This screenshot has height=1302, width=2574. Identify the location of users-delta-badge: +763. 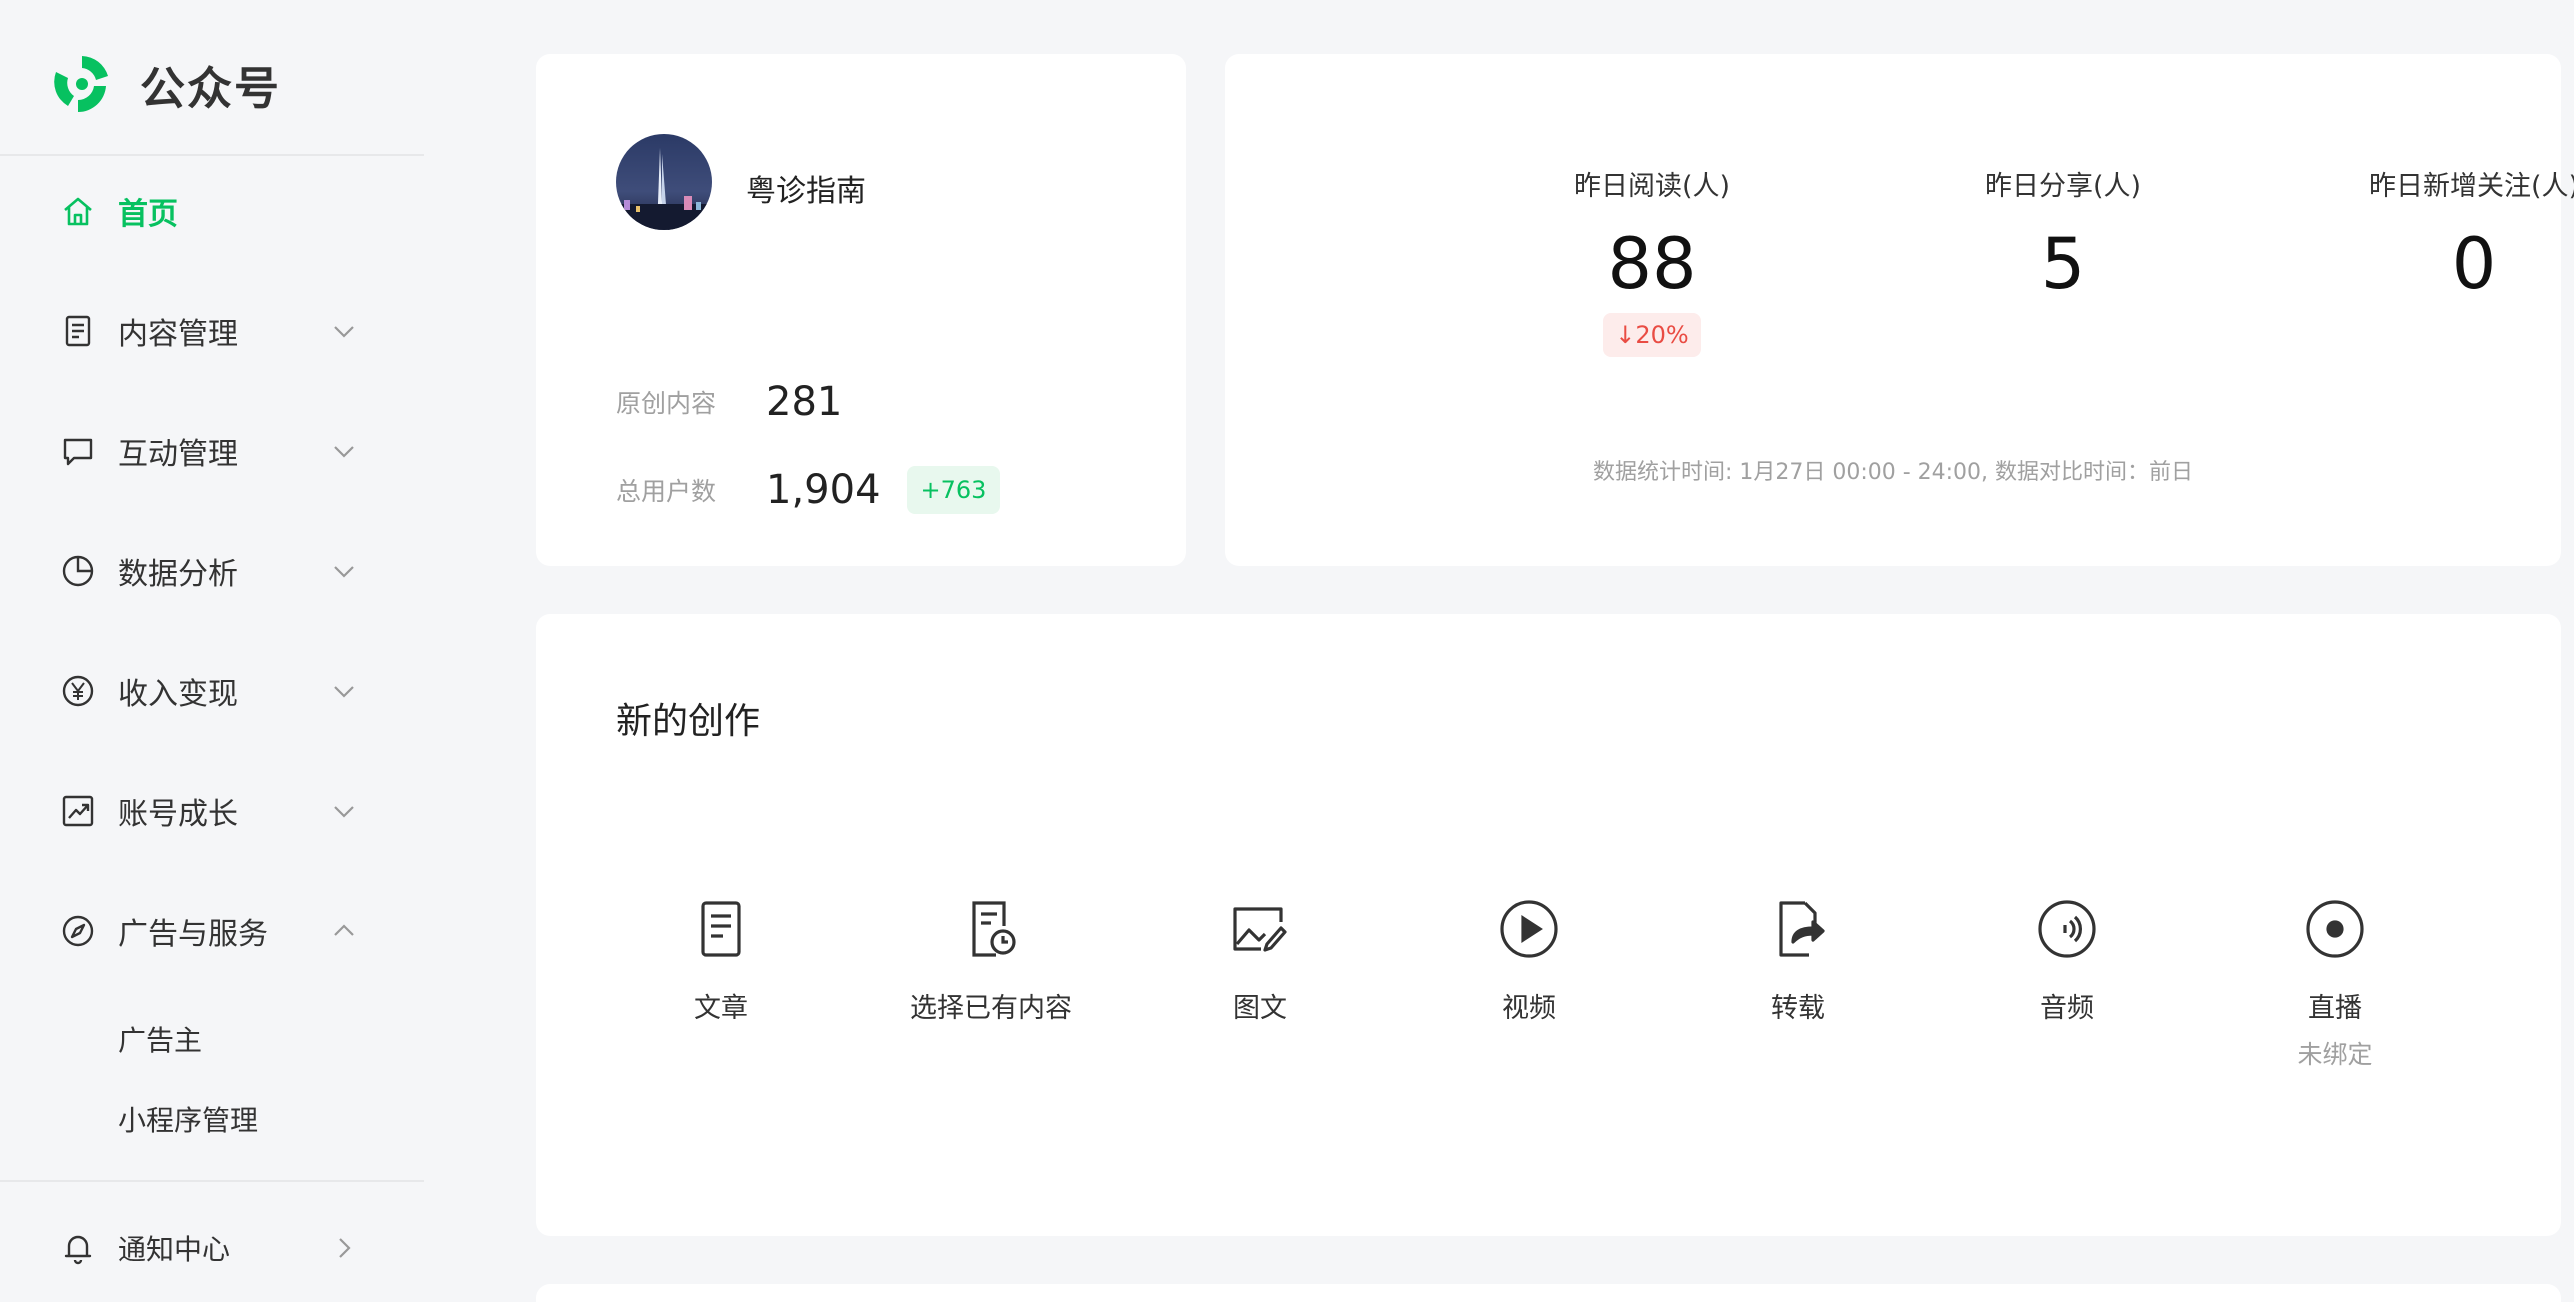
(953, 490).